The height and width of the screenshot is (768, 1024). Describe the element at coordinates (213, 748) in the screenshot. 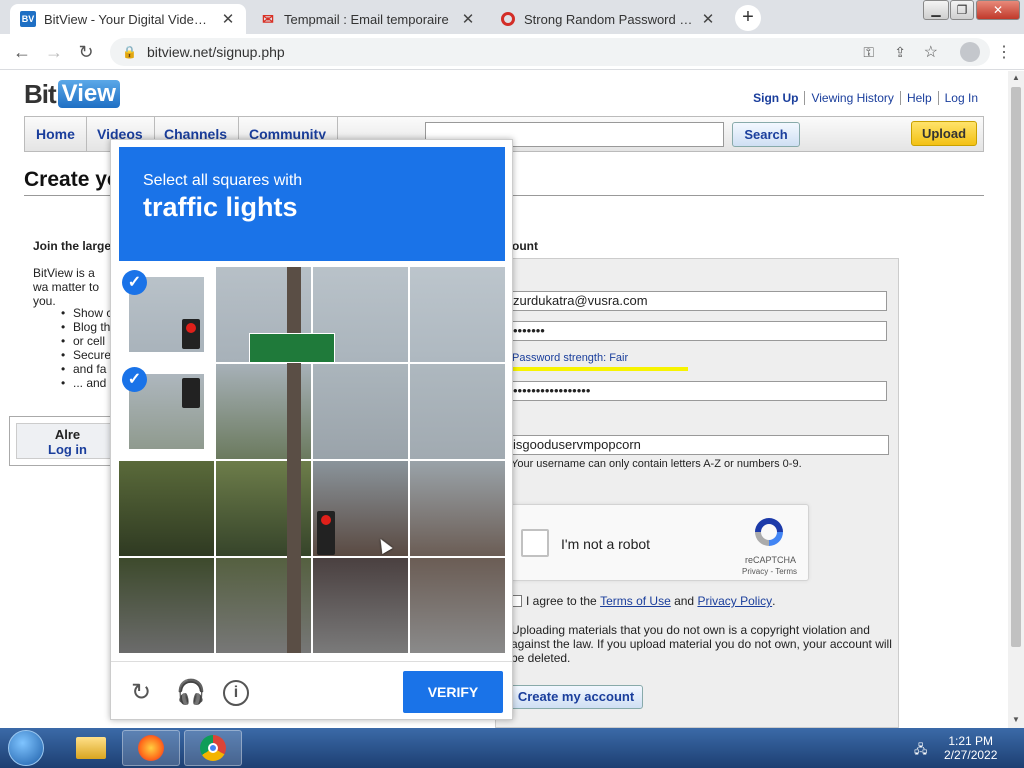

I see `chrome-icon` at that location.